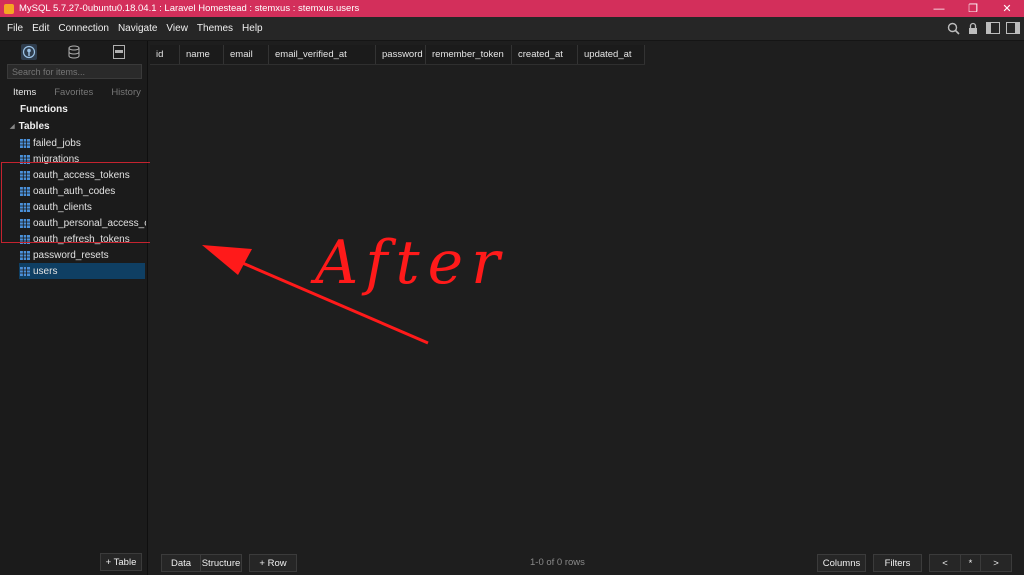 The height and width of the screenshot is (575, 1024). I want to click on functions-section: Functions, so click(73, 109).